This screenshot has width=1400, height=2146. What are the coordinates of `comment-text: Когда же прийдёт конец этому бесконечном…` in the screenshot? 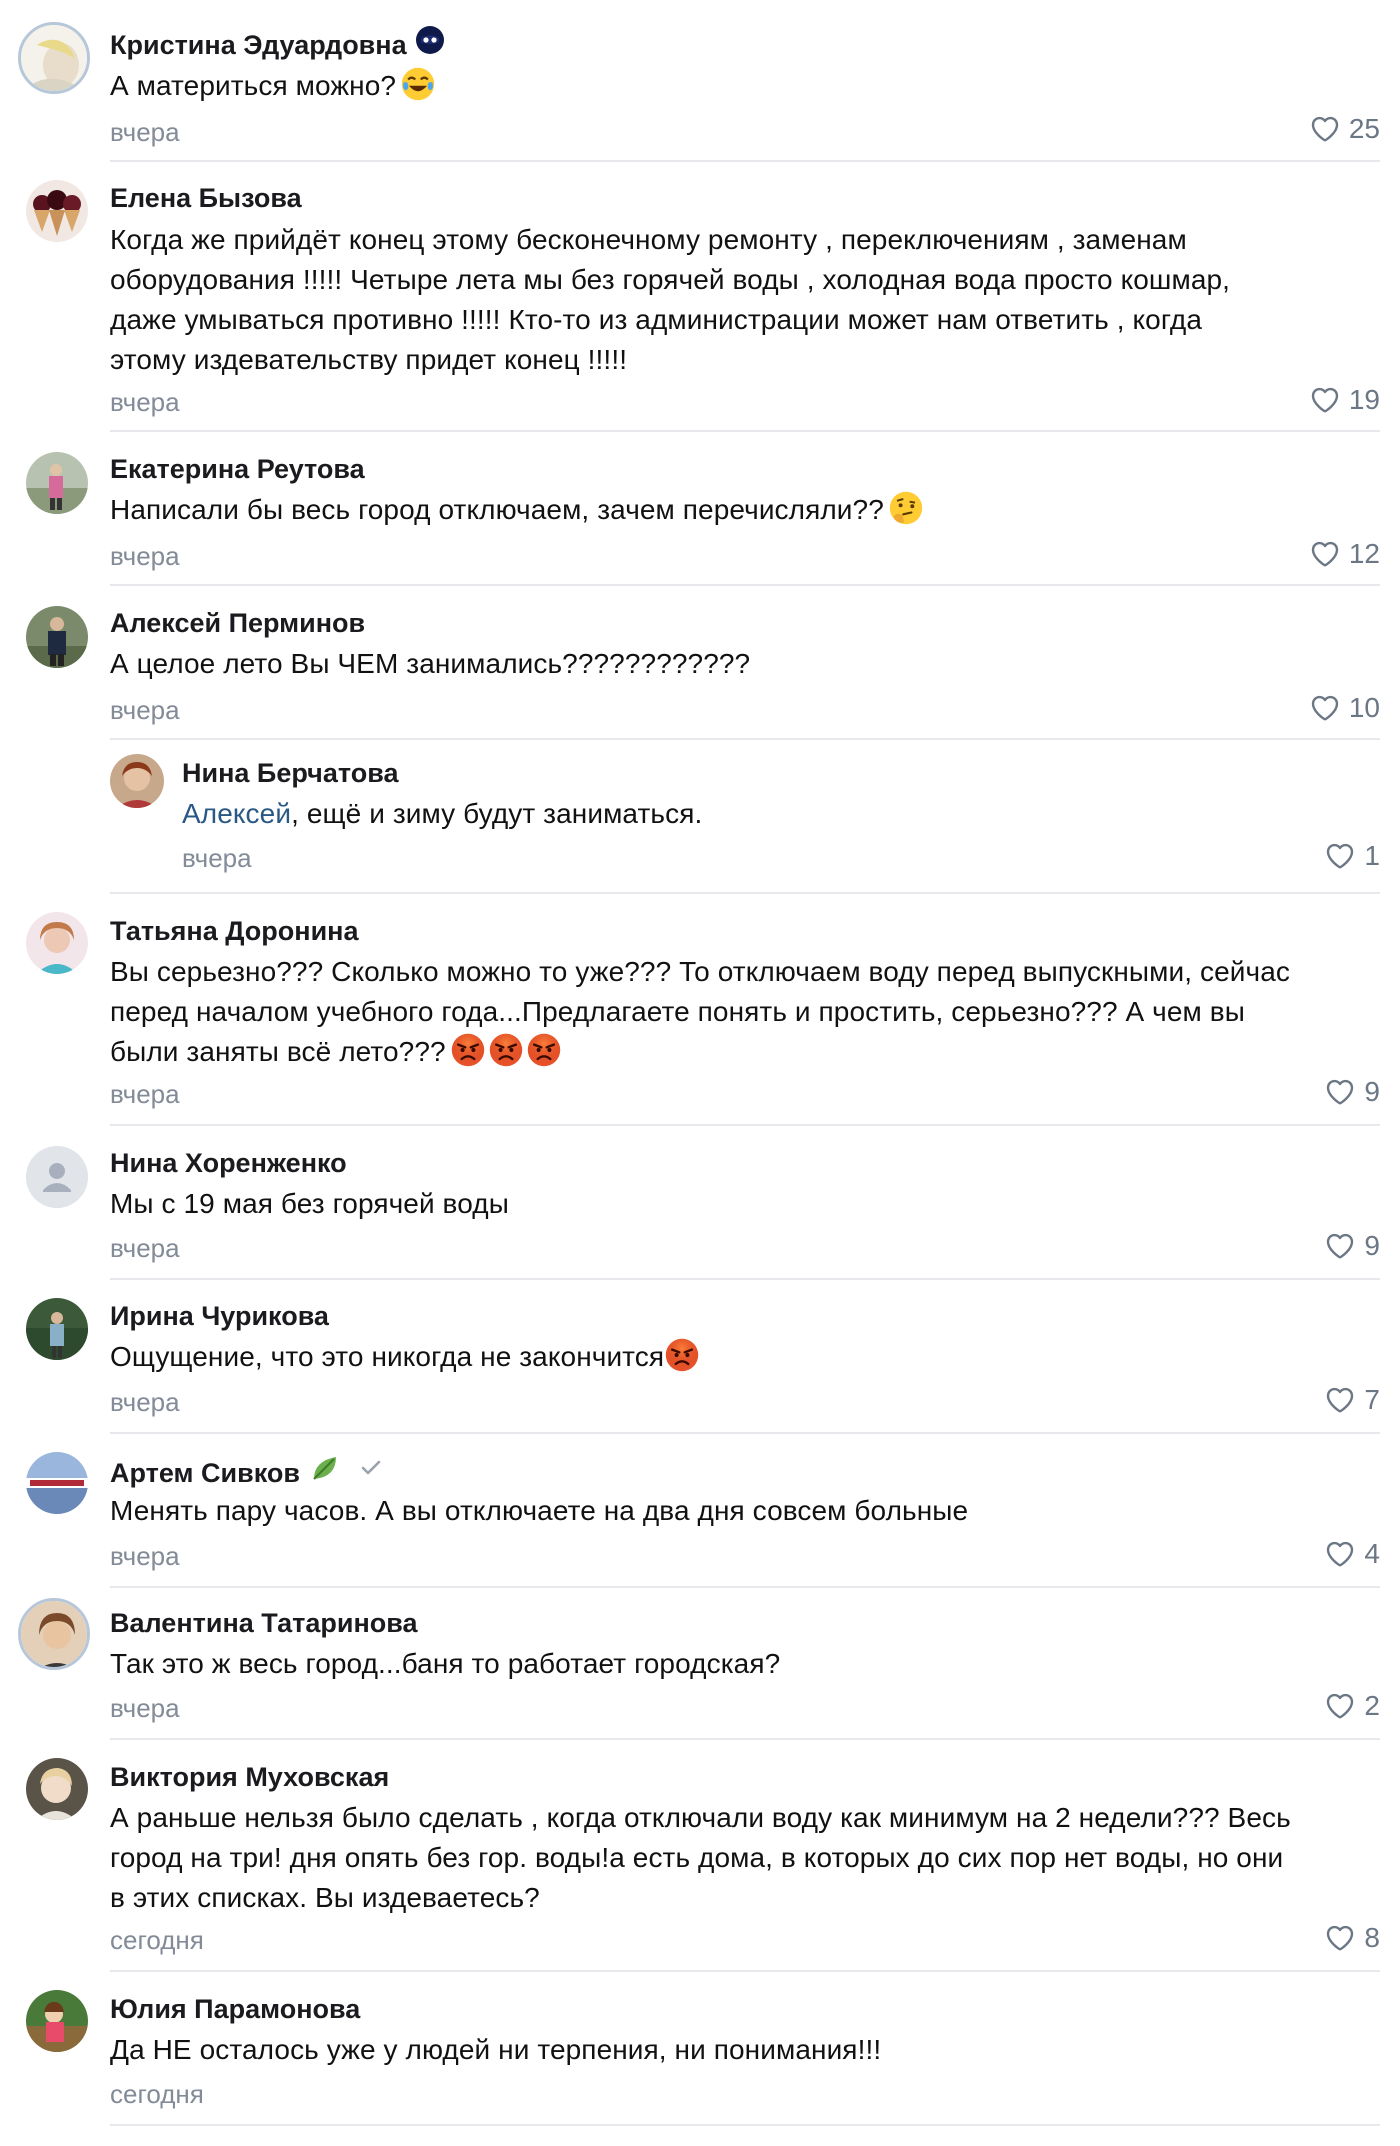 It's located at (670, 299).